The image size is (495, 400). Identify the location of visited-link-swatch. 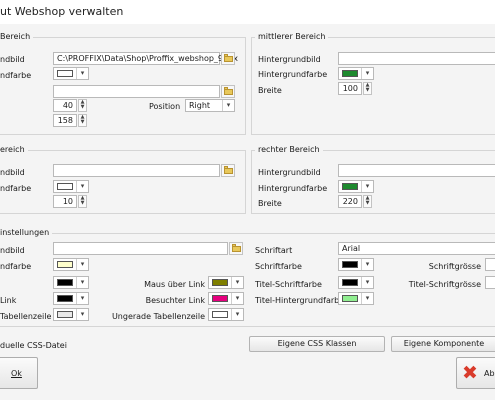
(220, 298).